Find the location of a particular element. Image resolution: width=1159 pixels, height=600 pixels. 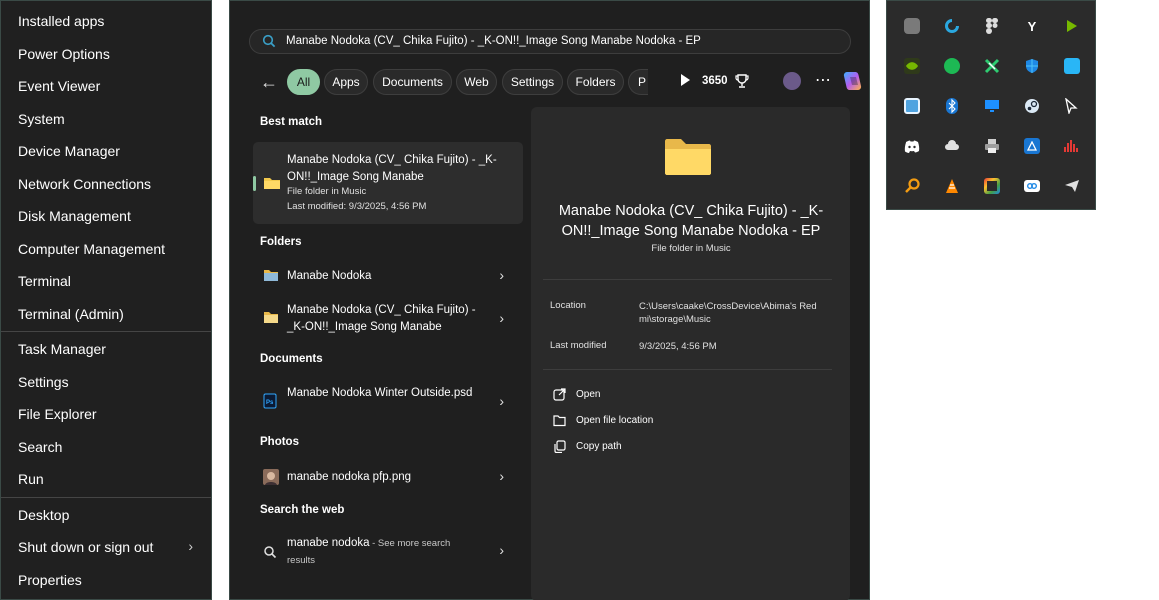

winx-item-power-options: Power Options is located at coordinates (106, 54).